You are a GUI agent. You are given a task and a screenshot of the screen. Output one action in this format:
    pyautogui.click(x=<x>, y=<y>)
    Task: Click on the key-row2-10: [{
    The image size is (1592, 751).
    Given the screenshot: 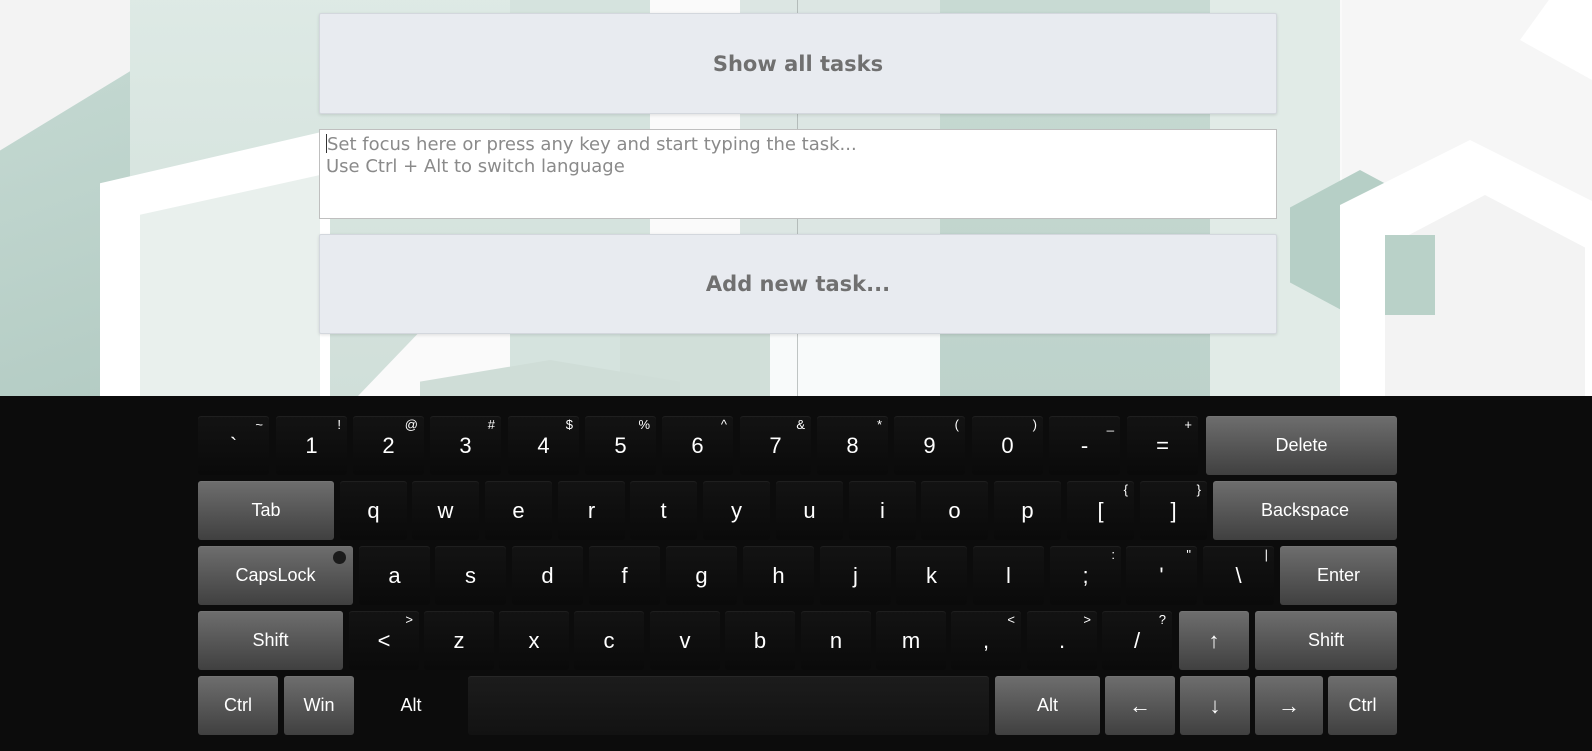 What is the action you would take?
    pyautogui.click(x=1100, y=510)
    